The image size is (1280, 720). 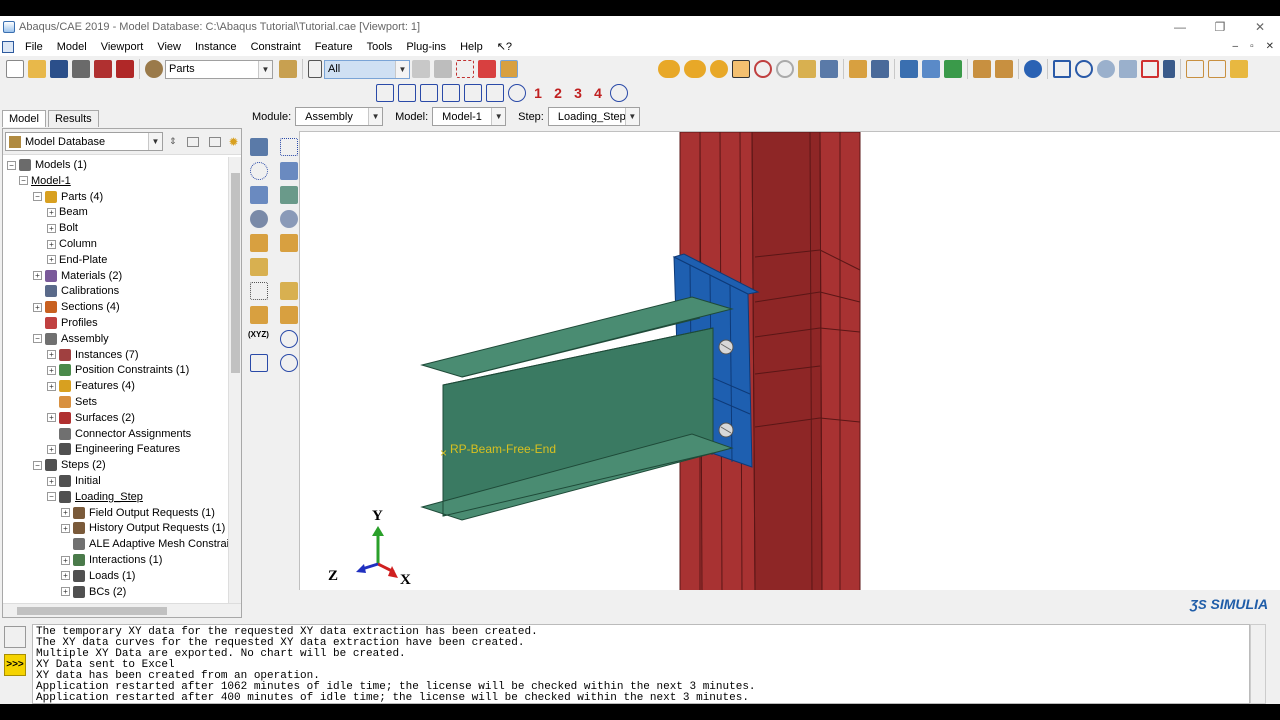 What do you see at coordinates (289, 339) in the screenshot?
I see `datum-axis-icon` at bounding box center [289, 339].